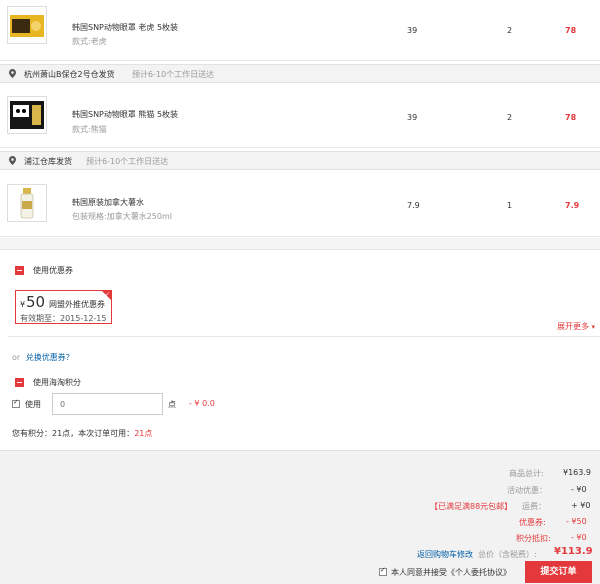  Describe the element at coordinates (581, 505) in the screenshot. I see `shipping-value: + ¥0` at that location.